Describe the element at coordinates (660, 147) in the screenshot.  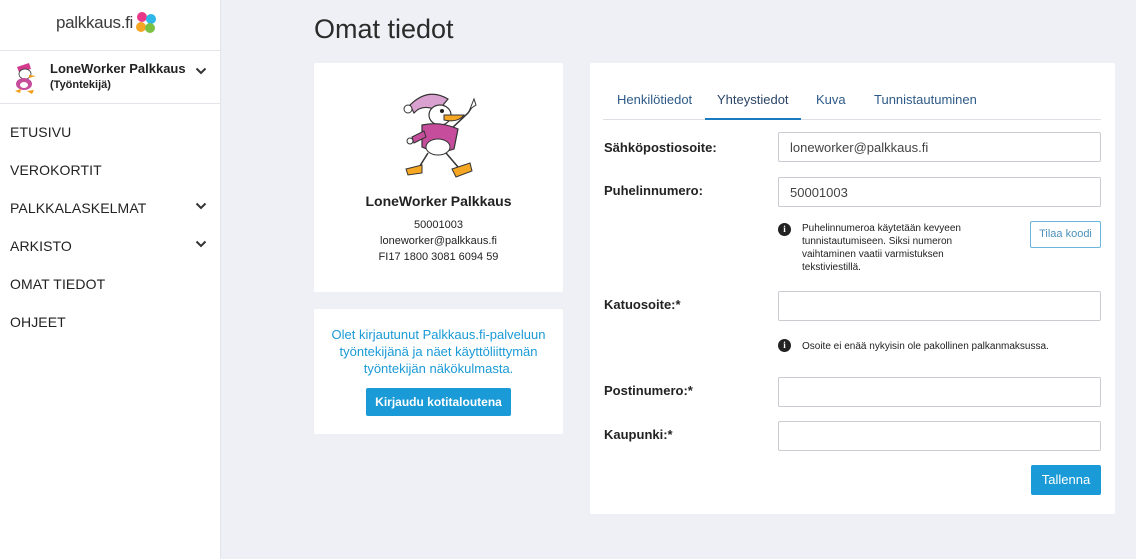
I see `email-label: Sähköpostiosoite:` at that location.